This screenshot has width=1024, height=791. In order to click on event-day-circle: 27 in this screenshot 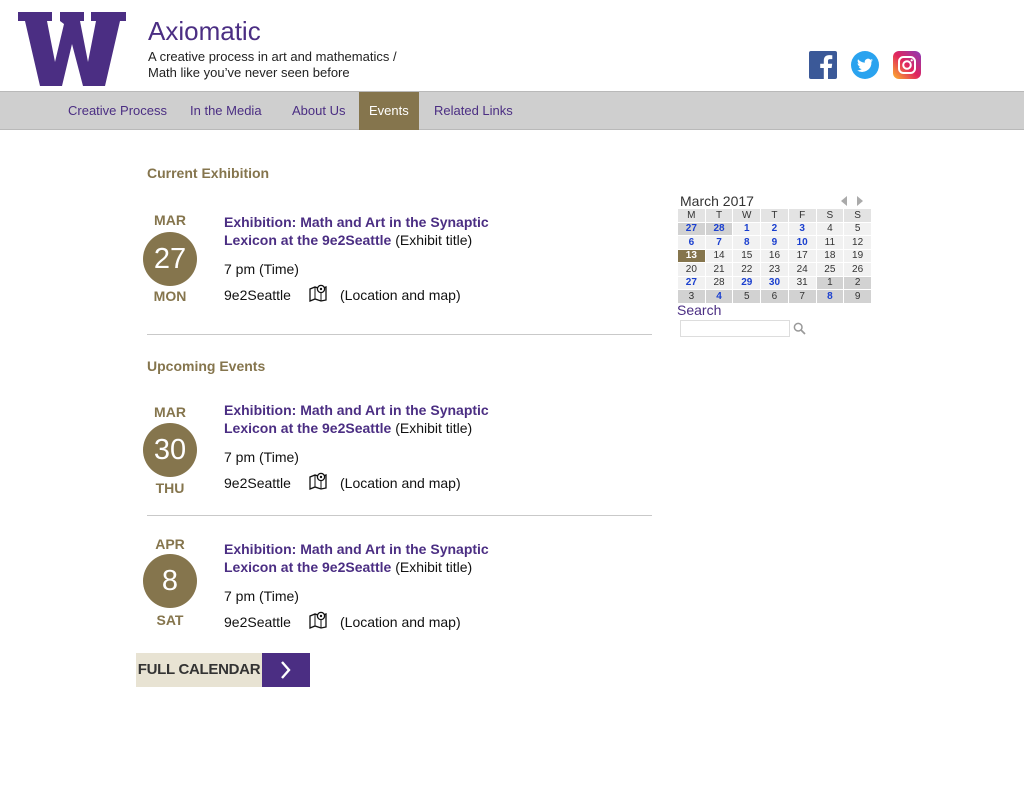, I will do `click(170, 259)`.